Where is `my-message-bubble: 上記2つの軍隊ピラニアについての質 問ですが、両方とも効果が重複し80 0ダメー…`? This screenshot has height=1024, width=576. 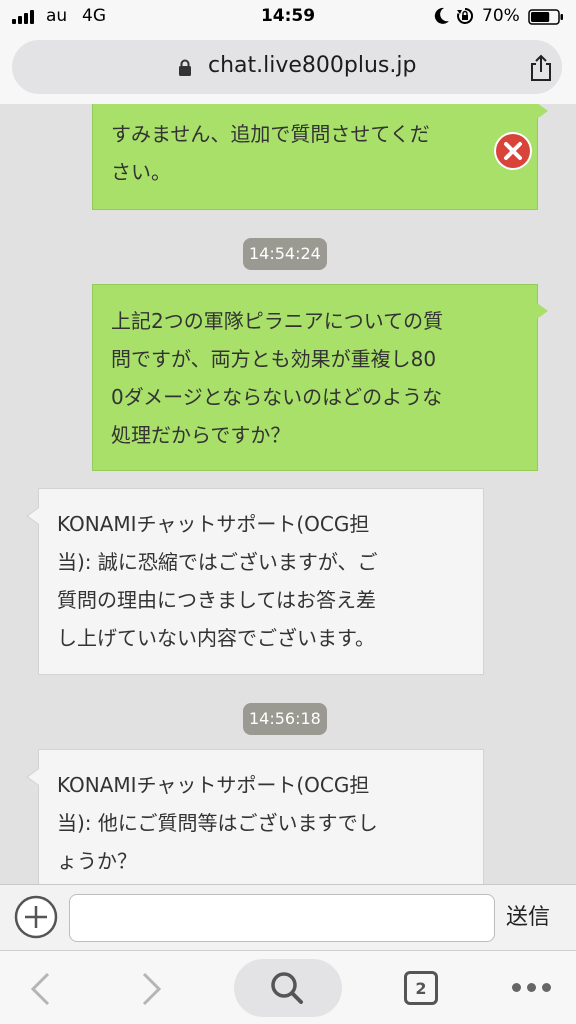 my-message-bubble: 上記2つの軍隊ピラニアについての質 問ですが、両方とも効果が重複し80 0ダメー… is located at coordinates (320, 377).